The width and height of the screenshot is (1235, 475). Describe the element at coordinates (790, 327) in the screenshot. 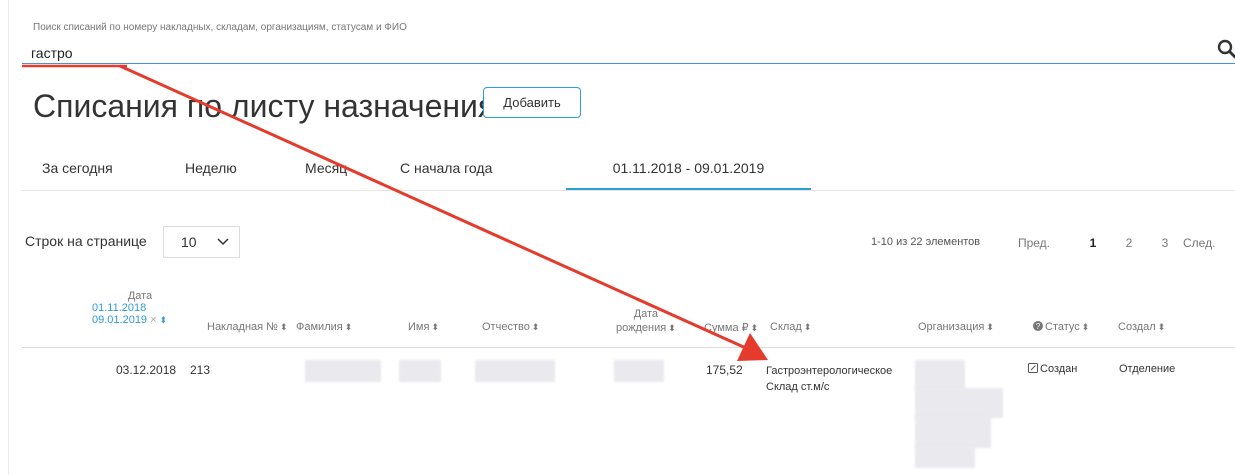

I see `column-warehouse: Склад ⬍` at that location.